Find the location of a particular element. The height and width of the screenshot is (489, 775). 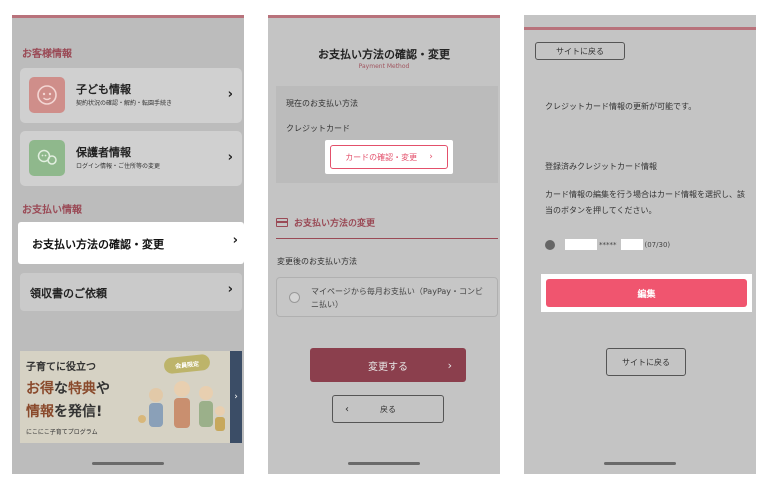

registered-card-label: 登録済みクレジットカード情報 is located at coordinates (601, 166).